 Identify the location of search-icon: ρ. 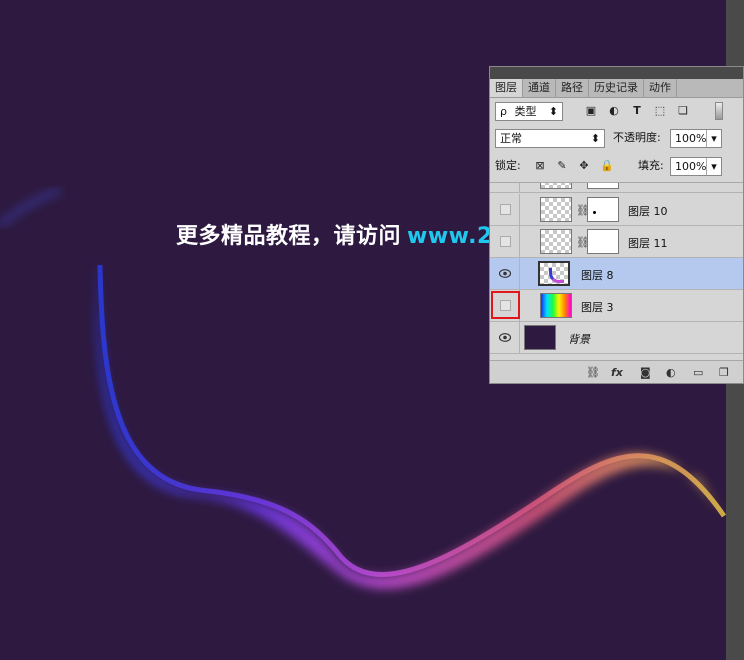
(503, 111).